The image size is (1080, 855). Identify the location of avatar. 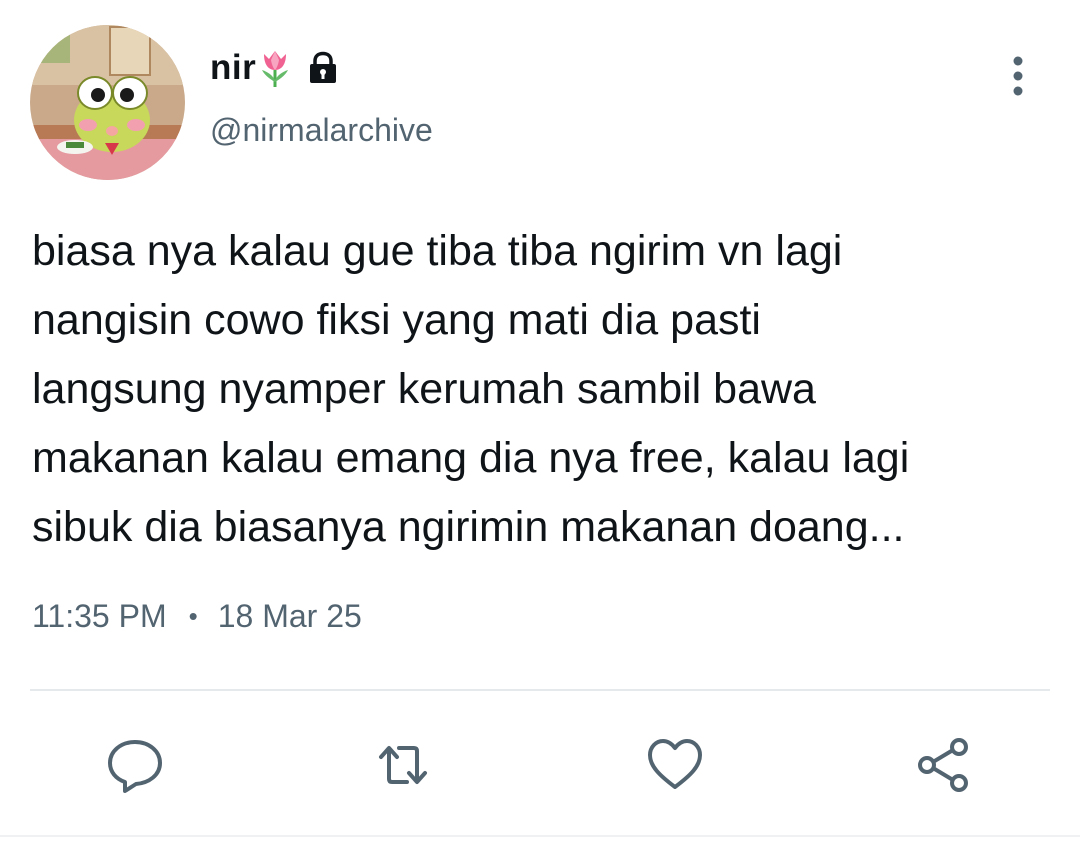
(107, 102).